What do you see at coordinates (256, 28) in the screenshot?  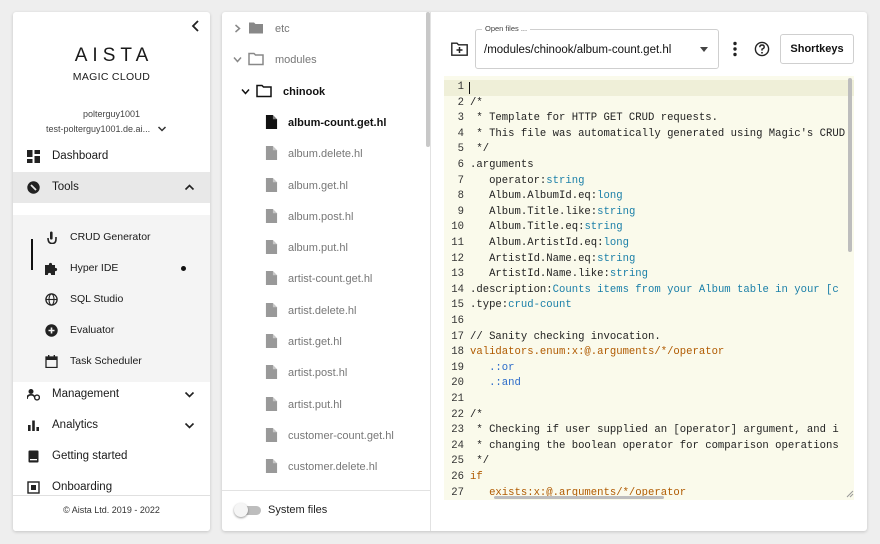 I see `folder-icon` at bounding box center [256, 28].